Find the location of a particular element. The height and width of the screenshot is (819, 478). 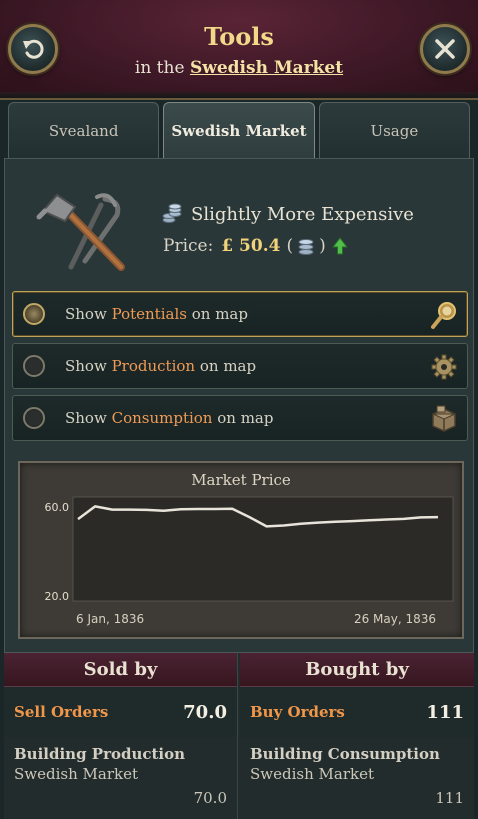

sell-orders-label: Sell Orders is located at coordinates (61, 712).